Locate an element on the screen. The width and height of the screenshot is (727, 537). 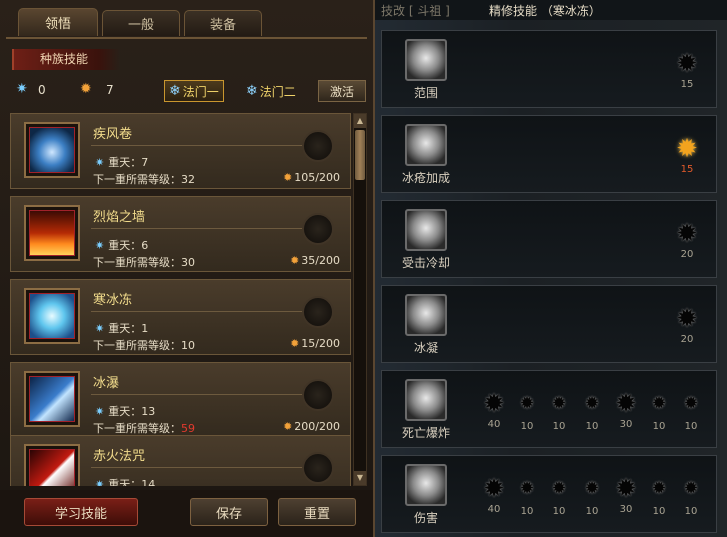
skill-name: 冰瀑 is located at coordinates (106, 383).